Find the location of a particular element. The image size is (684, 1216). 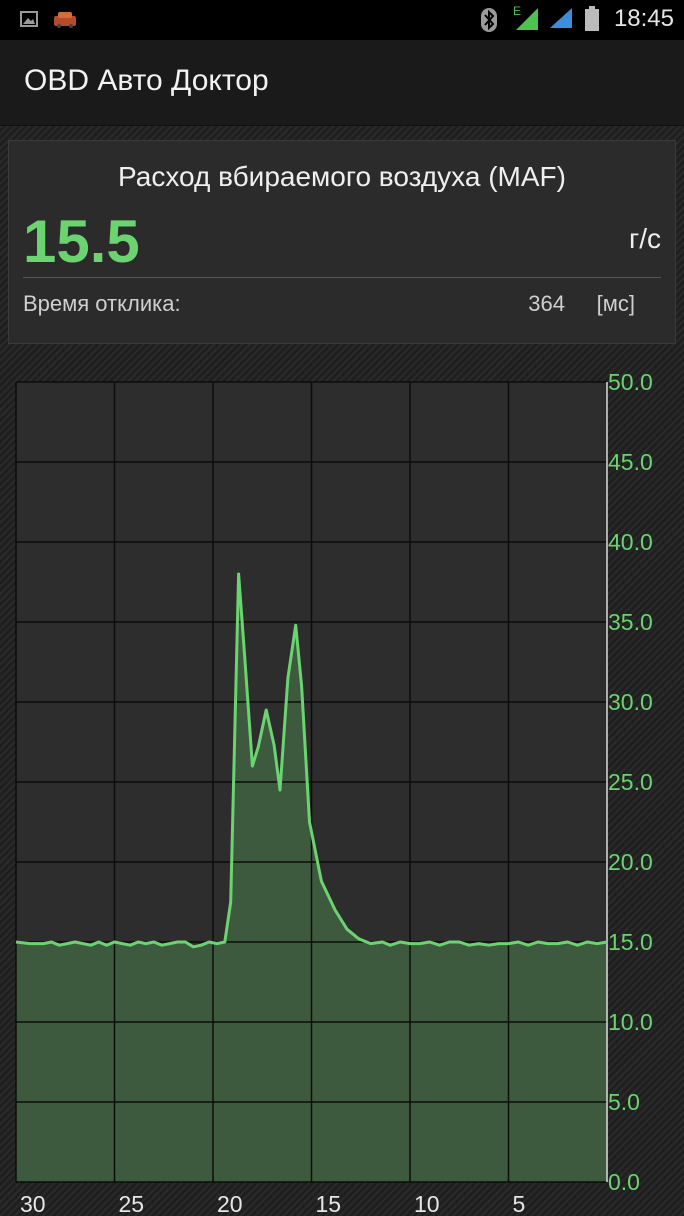

y-tick-label: 0.0 is located at coordinates (624, 1182).